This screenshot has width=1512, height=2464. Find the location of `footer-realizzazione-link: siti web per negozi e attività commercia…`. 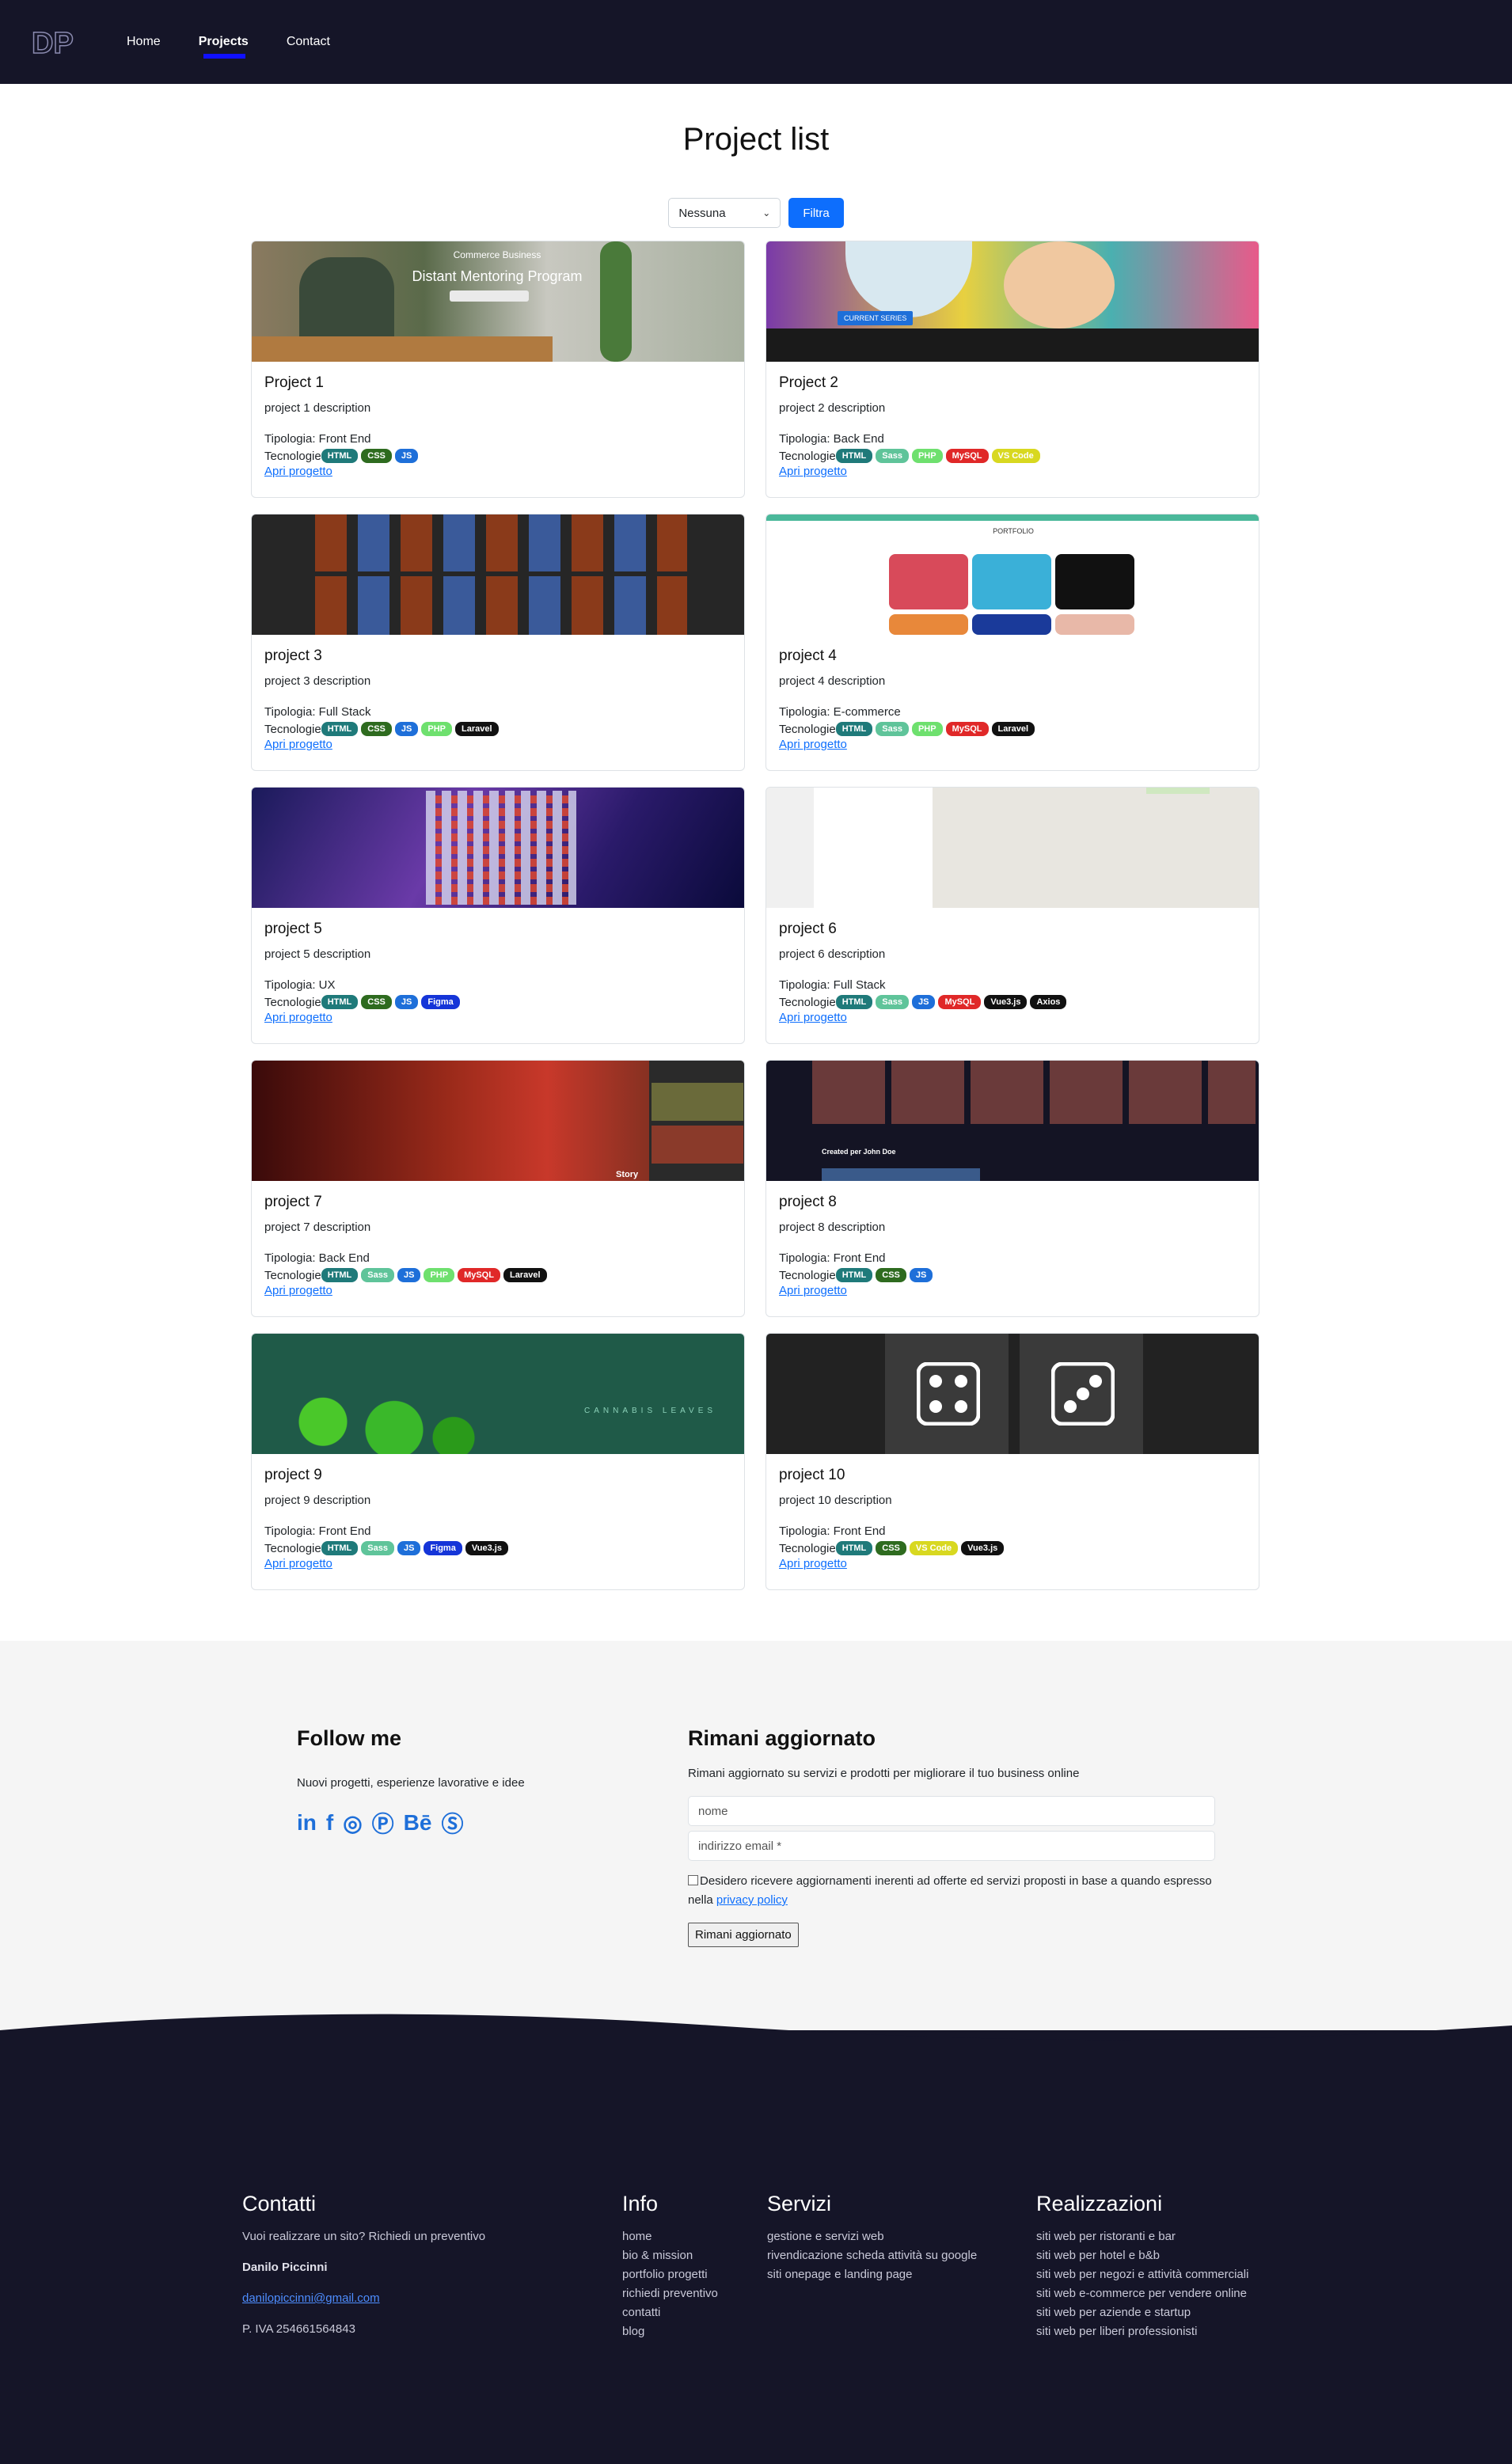

footer-realizzazione-link: siti web per negozi e attività commercia… is located at coordinates (1170, 2274).